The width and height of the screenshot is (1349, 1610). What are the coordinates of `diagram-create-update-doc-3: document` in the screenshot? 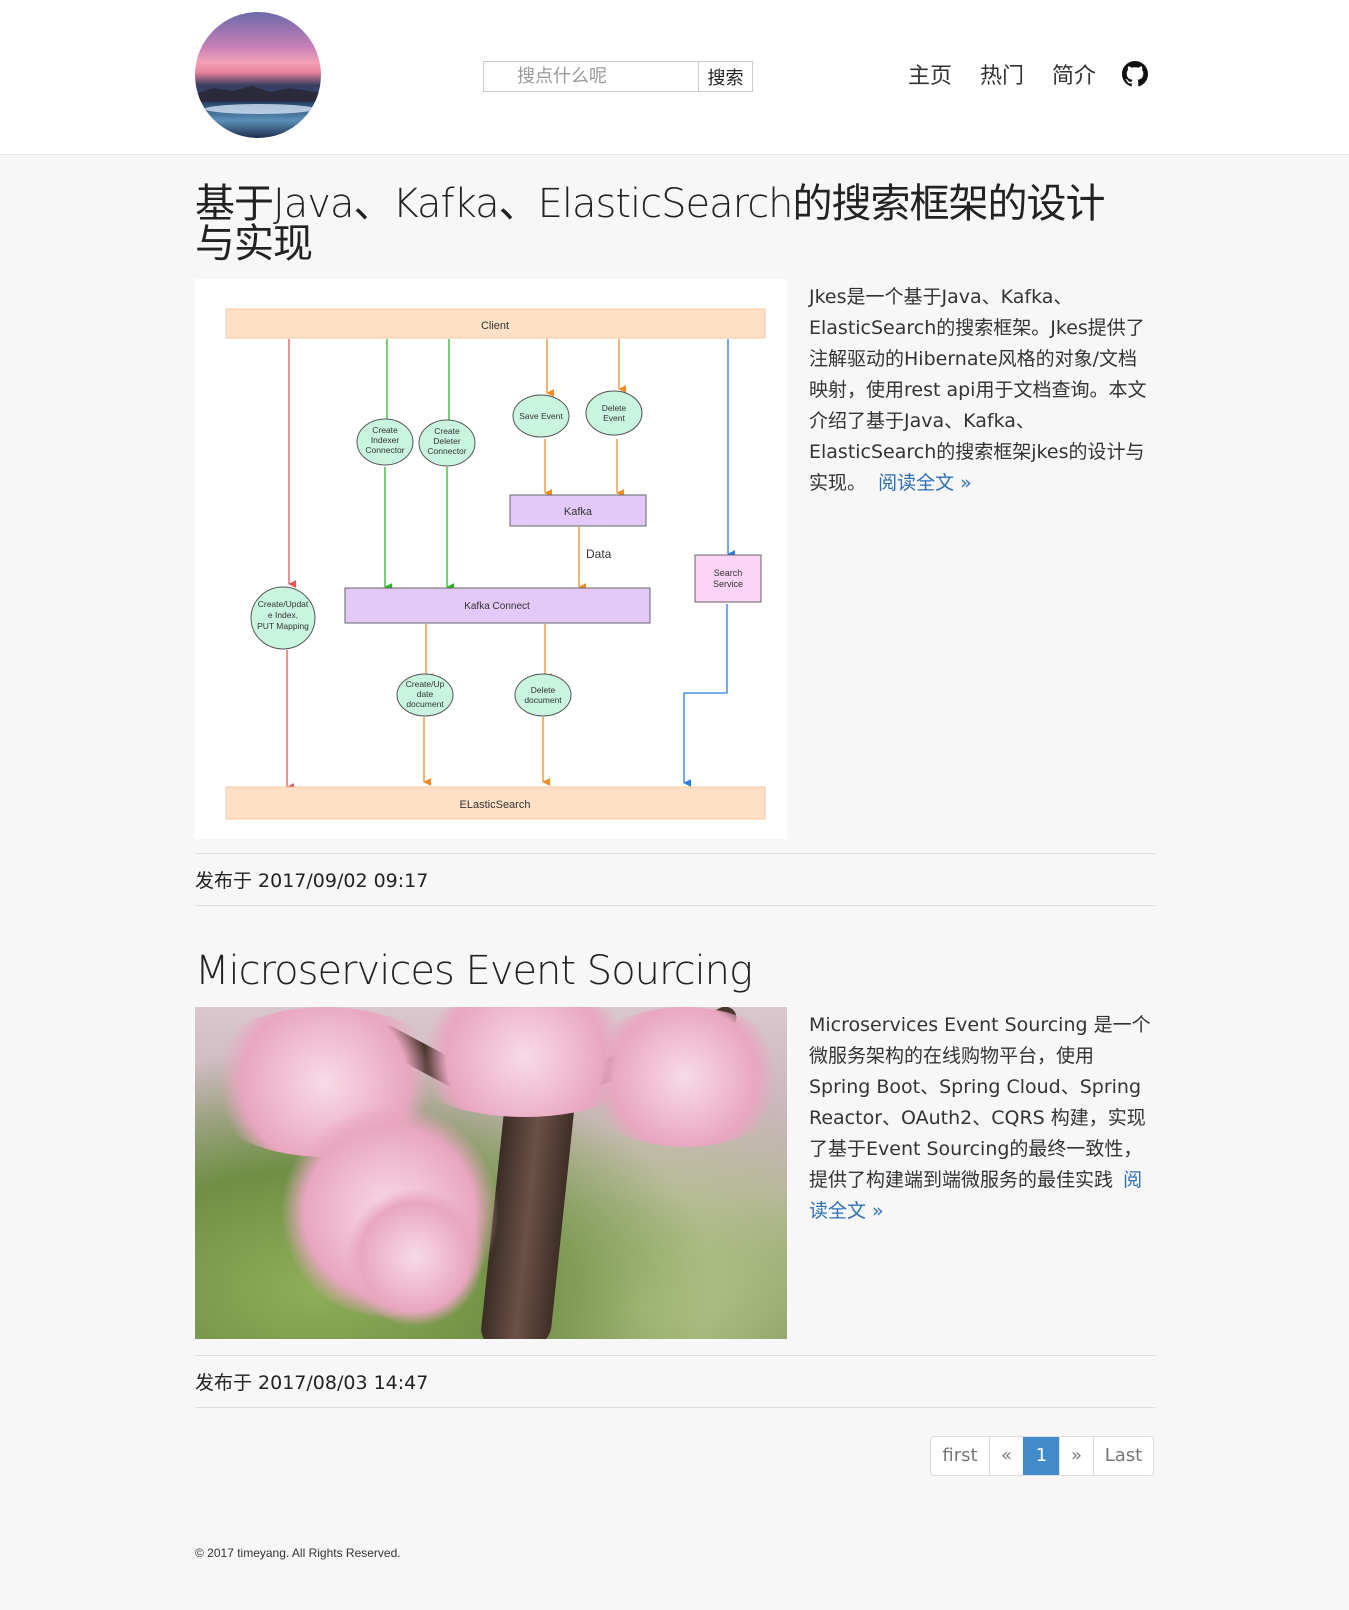 It's located at (425, 704).